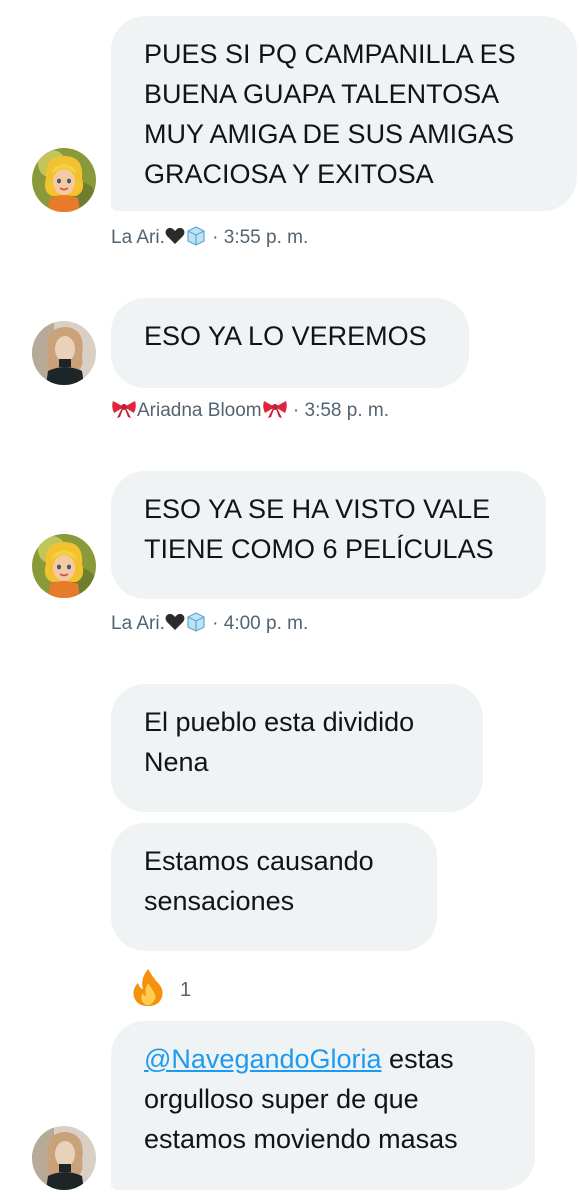 The image size is (580, 1200). Describe the element at coordinates (259, 881) in the screenshot. I see `message-text: Estamos causando sensaciones` at that location.